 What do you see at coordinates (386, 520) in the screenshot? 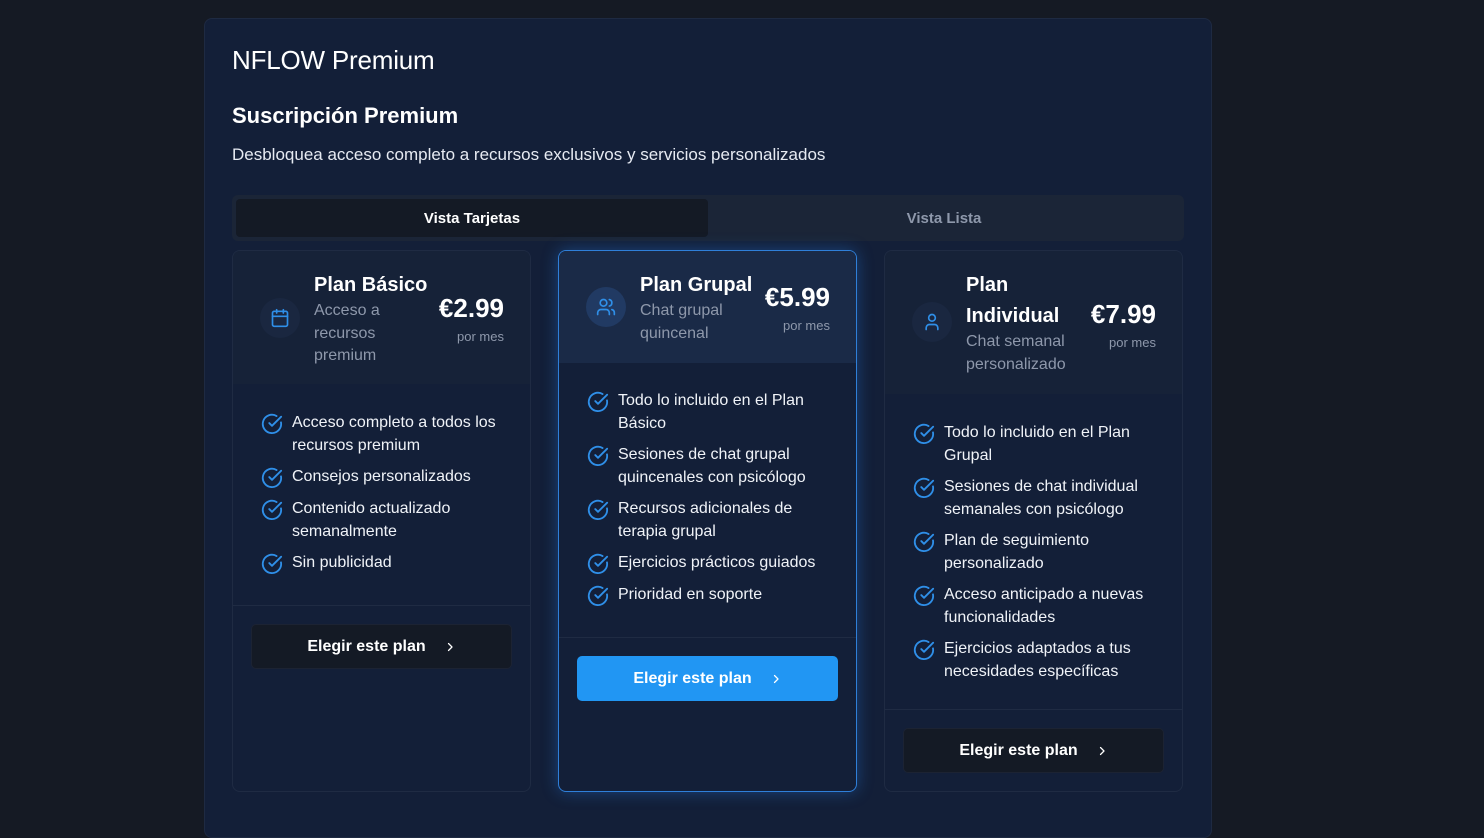
I see `list-item: Contenido actualizado semanalmente` at bounding box center [386, 520].